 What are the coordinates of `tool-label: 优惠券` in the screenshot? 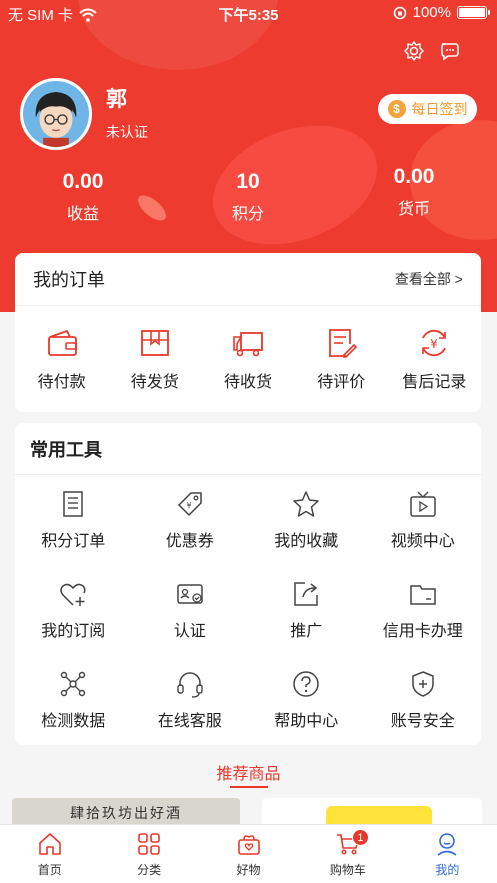 It's located at (189, 541).